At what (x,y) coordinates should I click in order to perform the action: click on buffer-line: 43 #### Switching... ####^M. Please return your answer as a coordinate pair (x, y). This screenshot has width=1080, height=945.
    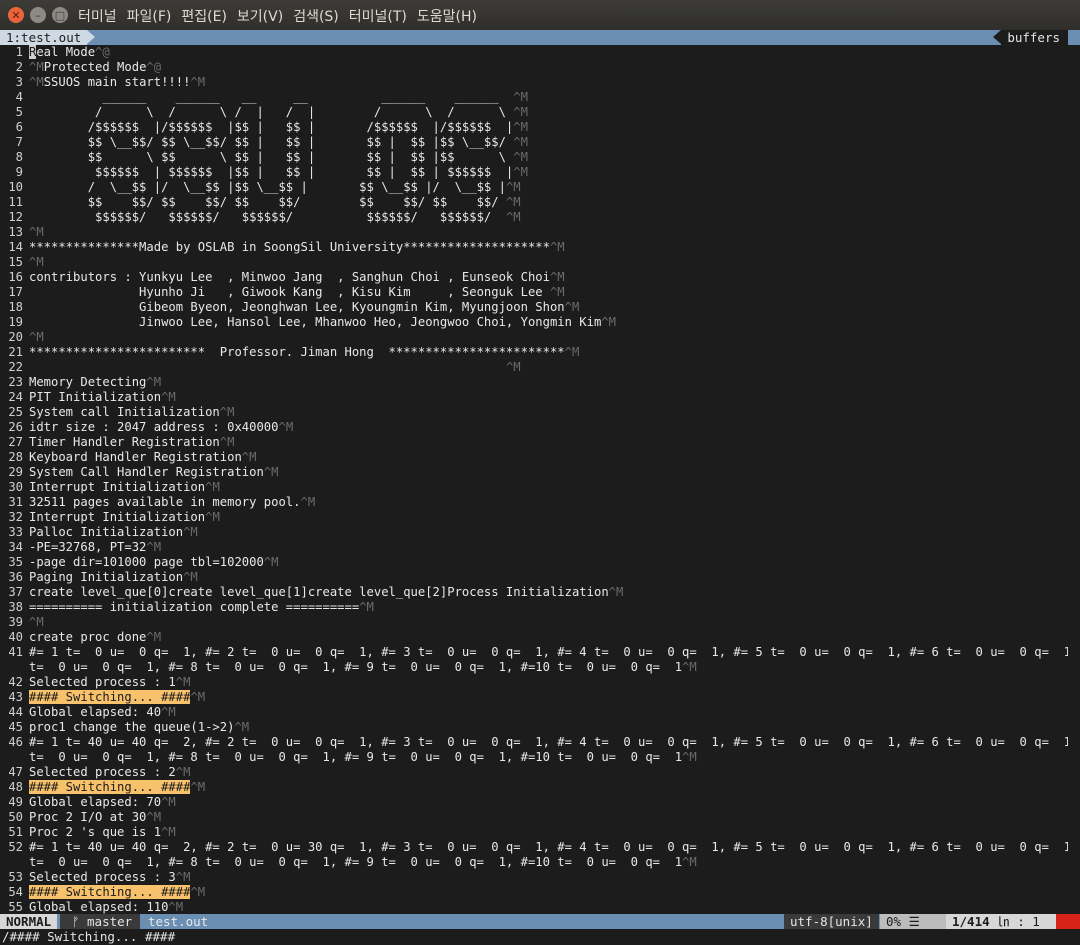
    Looking at the image, I should click on (534, 697).